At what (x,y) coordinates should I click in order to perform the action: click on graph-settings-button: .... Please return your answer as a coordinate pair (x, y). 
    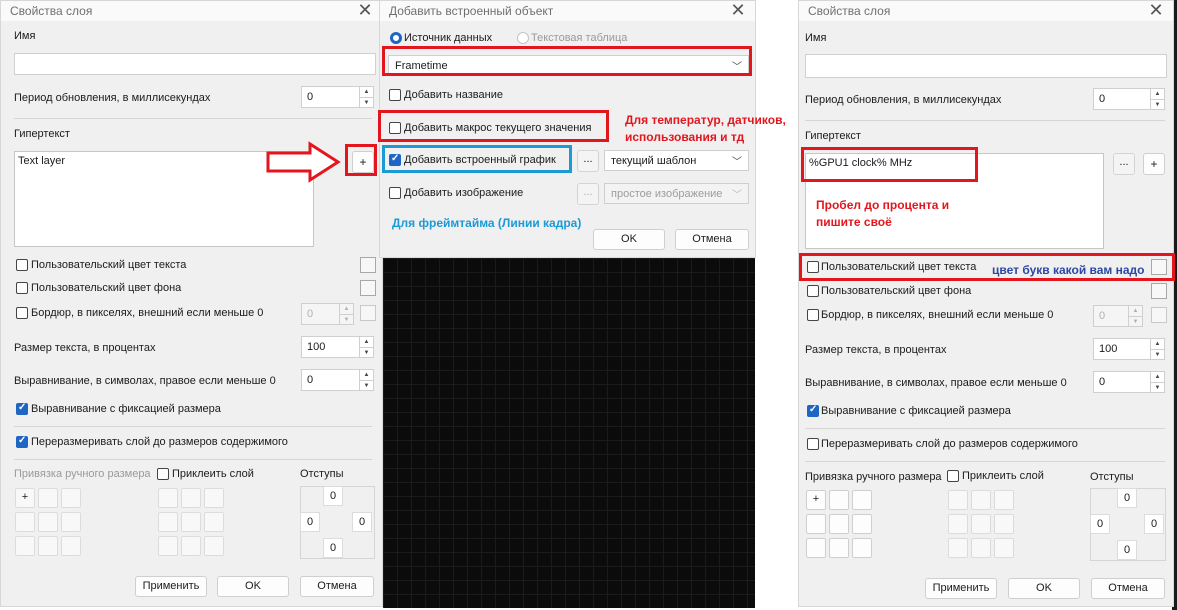
    Looking at the image, I should click on (588, 161).